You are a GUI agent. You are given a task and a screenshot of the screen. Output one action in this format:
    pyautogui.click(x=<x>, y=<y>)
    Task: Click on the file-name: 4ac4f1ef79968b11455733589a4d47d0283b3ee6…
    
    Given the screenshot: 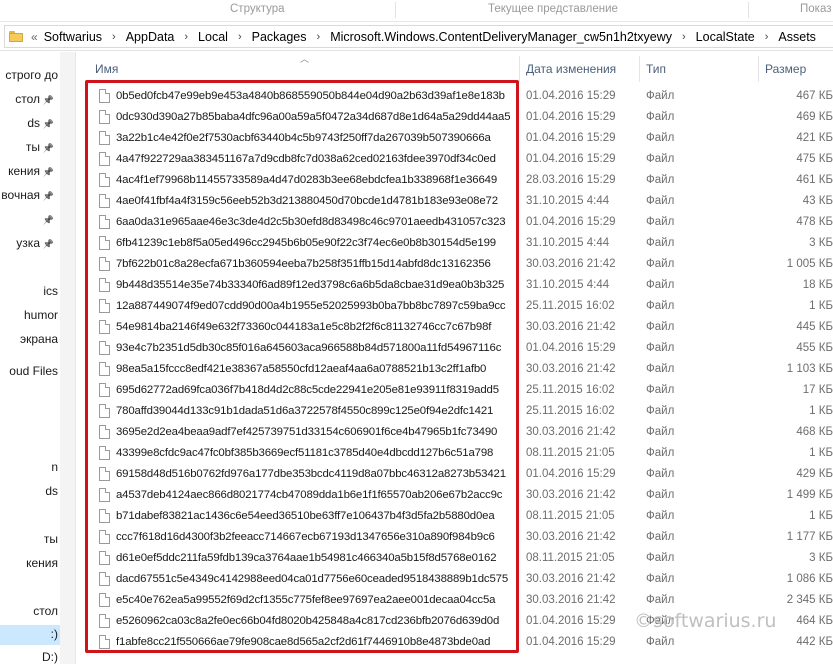 What is the action you would take?
    pyautogui.click(x=307, y=180)
    